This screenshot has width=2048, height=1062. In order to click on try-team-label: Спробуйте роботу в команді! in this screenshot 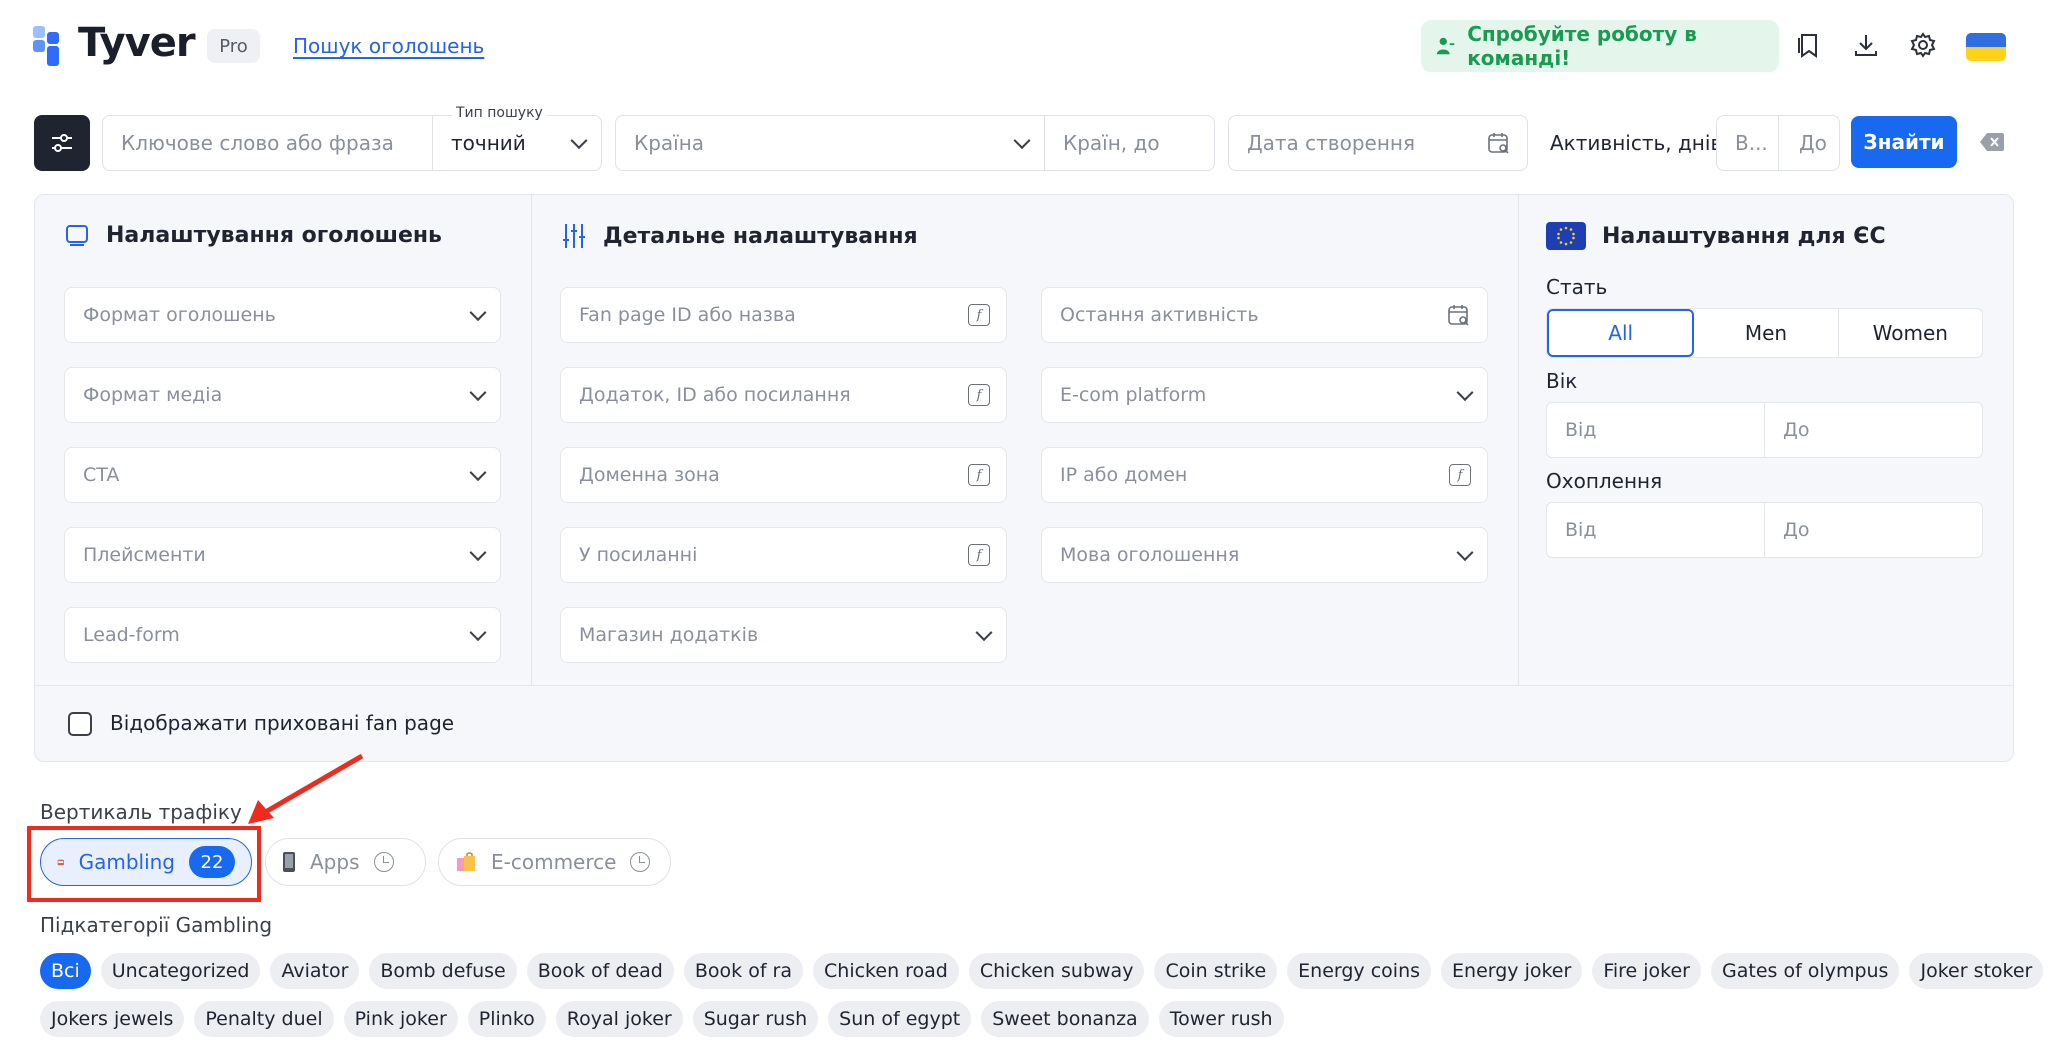, I will do `click(1582, 46)`.